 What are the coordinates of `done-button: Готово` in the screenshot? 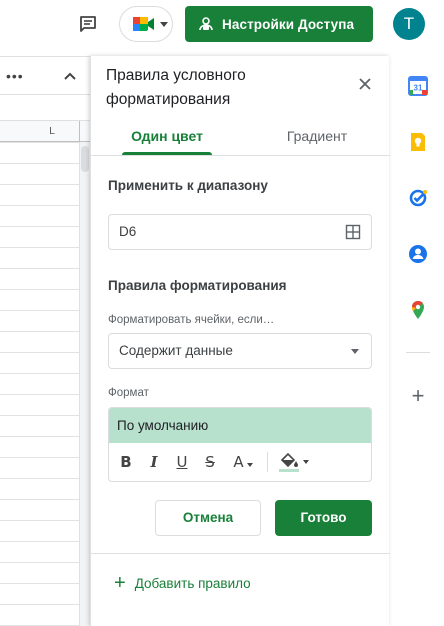 It's located at (323, 518).